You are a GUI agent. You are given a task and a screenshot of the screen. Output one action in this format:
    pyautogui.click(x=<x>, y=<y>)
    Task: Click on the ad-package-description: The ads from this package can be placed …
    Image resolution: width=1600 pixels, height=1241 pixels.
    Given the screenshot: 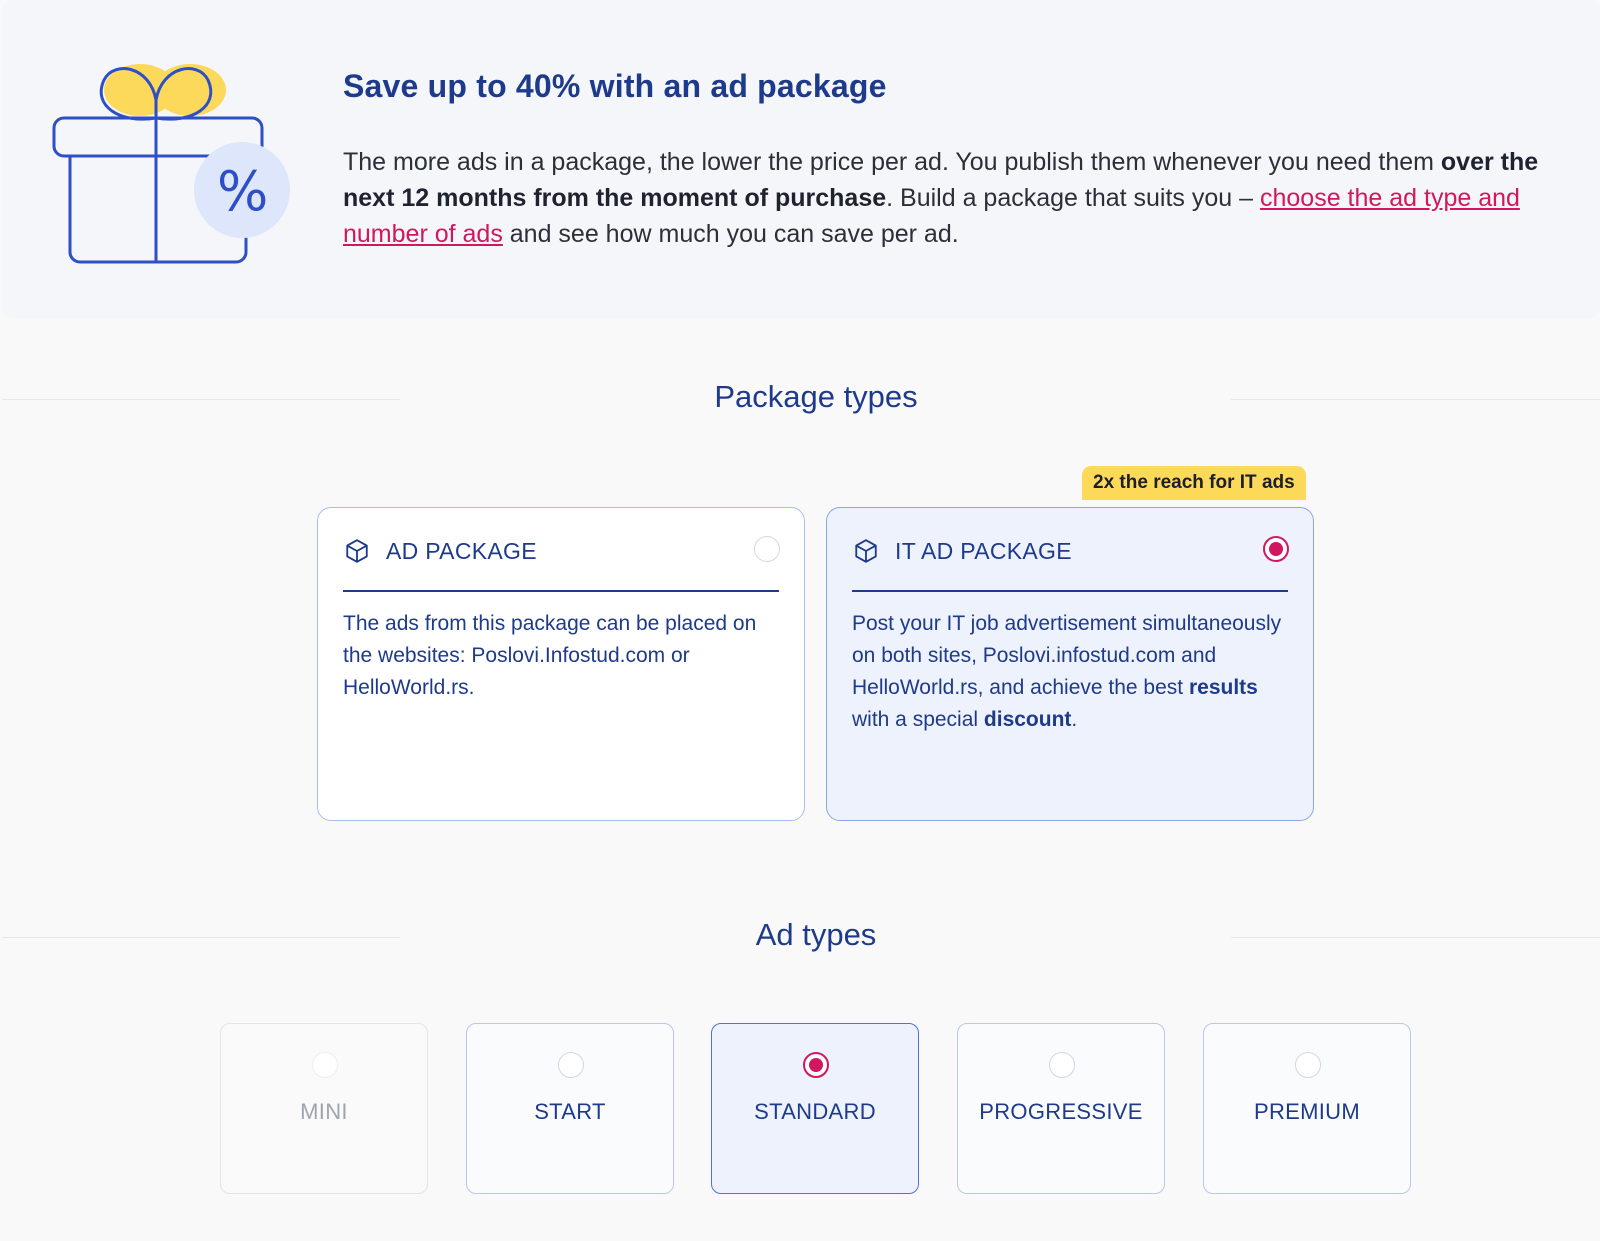 What is the action you would take?
    pyautogui.click(x=550, y=655)
    